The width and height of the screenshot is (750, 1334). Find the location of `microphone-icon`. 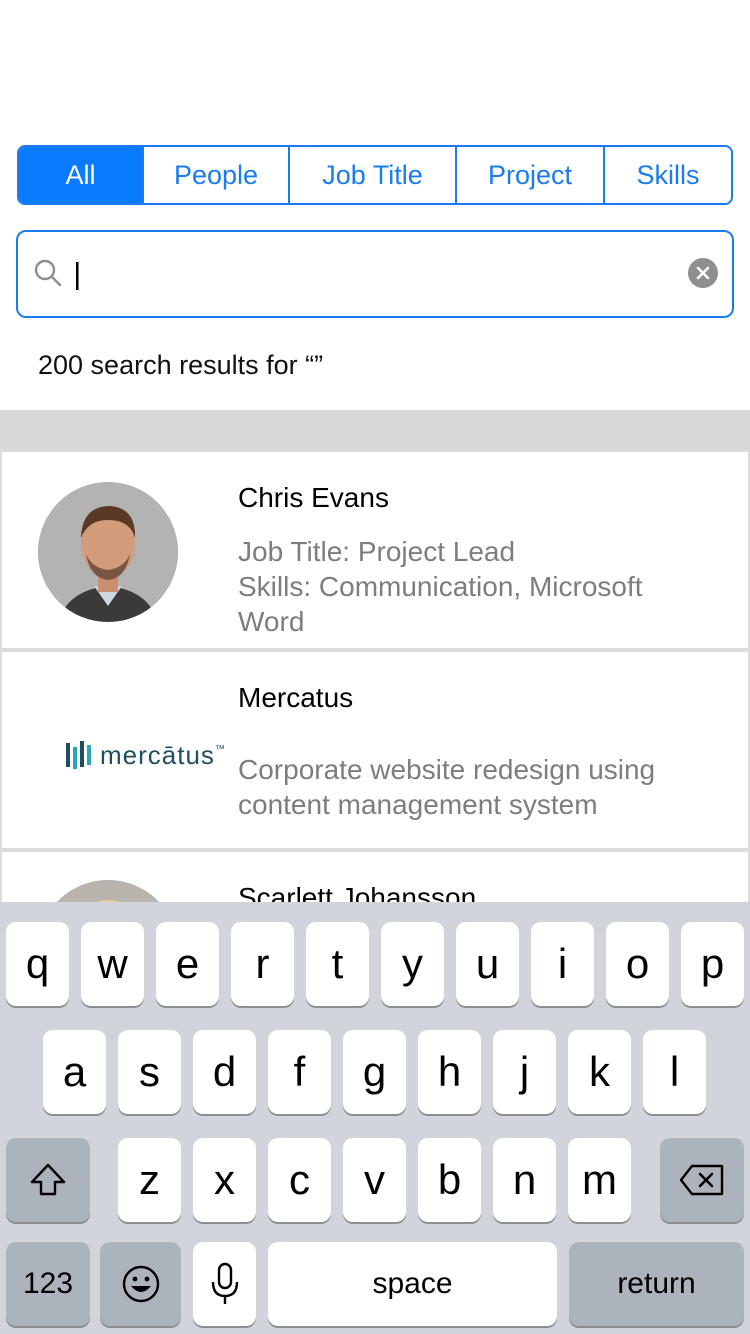

microphone-icon is located at coordinates (224, 1283).